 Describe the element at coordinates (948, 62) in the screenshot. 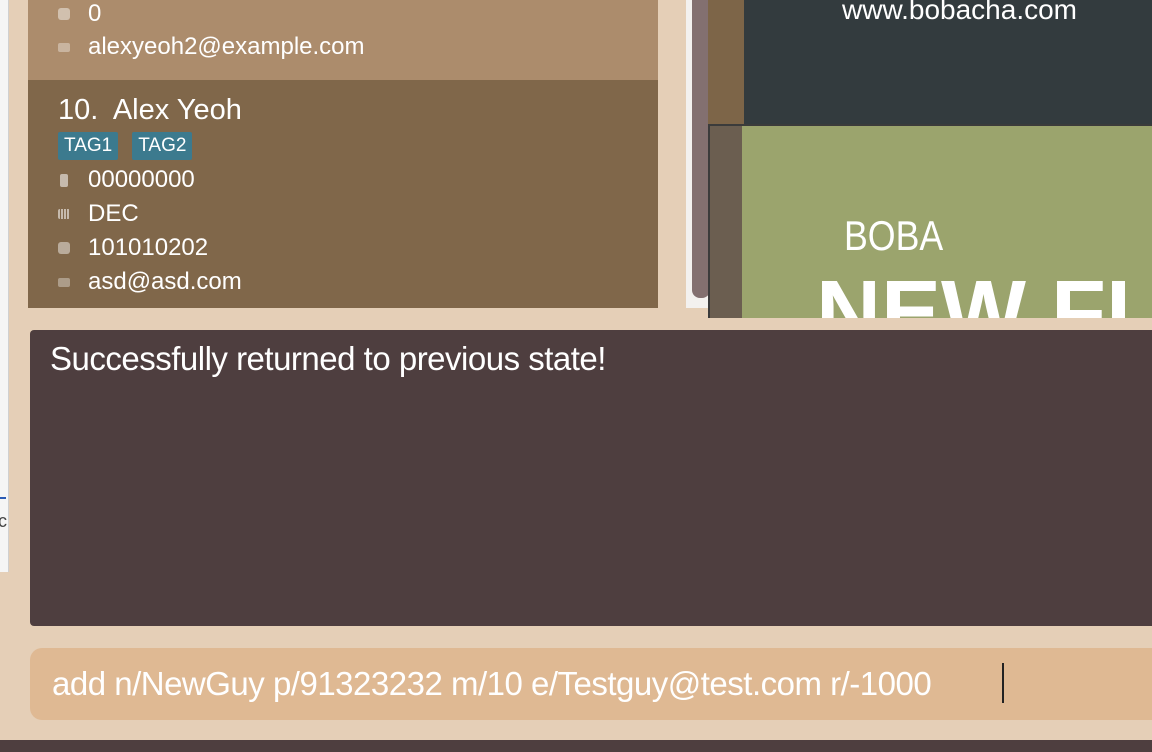

I see `promo-banner-top: www.bobacha.com` at that location.